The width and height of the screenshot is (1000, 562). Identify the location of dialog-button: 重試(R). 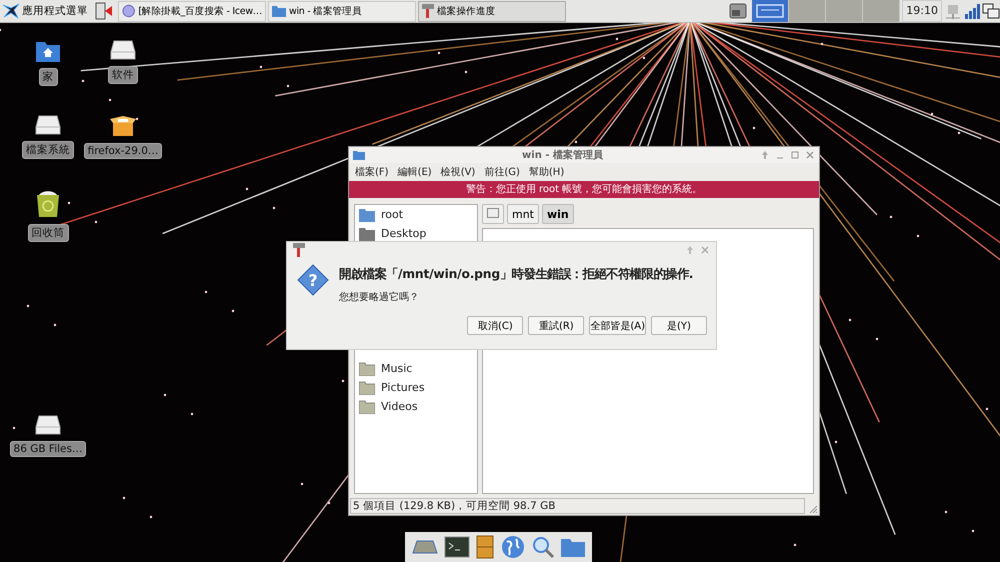
(556, 325).